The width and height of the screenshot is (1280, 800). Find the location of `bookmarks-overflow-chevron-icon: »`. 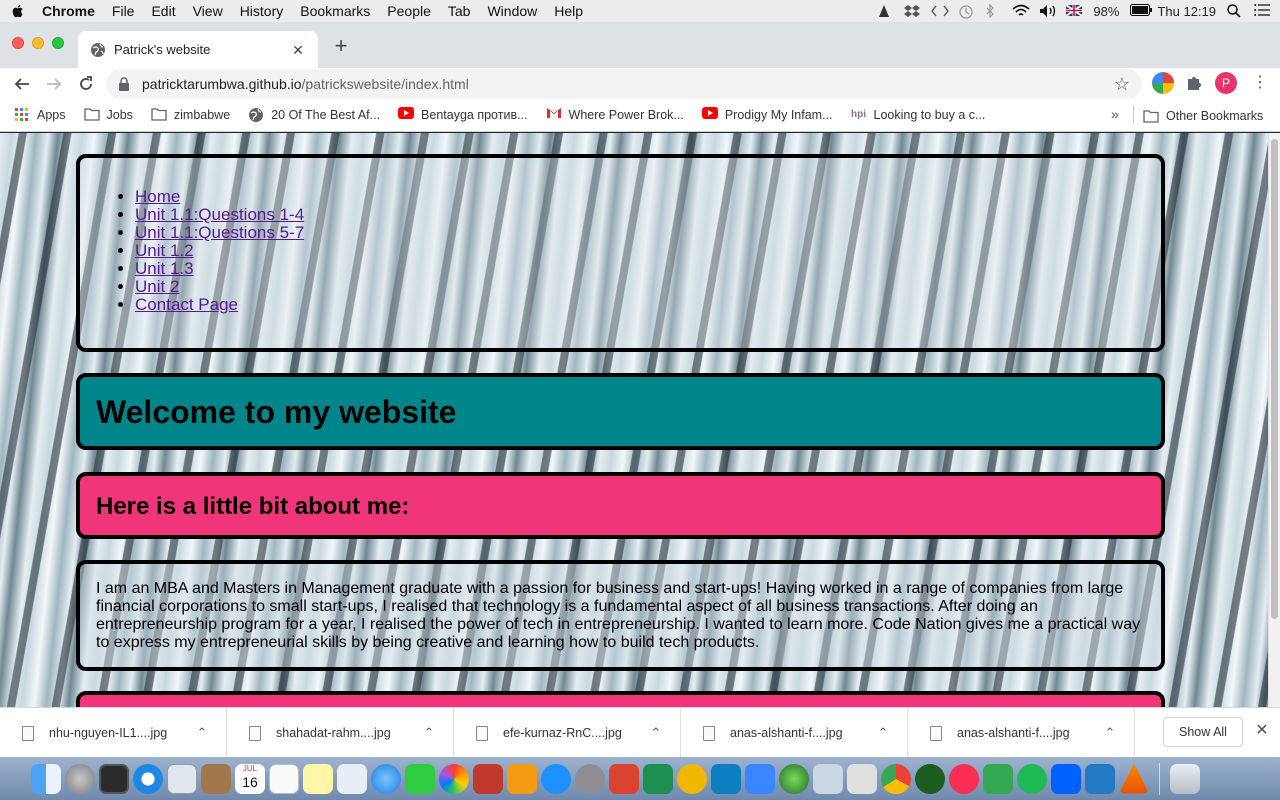

bookmarks-overflow-chevron-icon: » is located at coordinates (1115, 114).